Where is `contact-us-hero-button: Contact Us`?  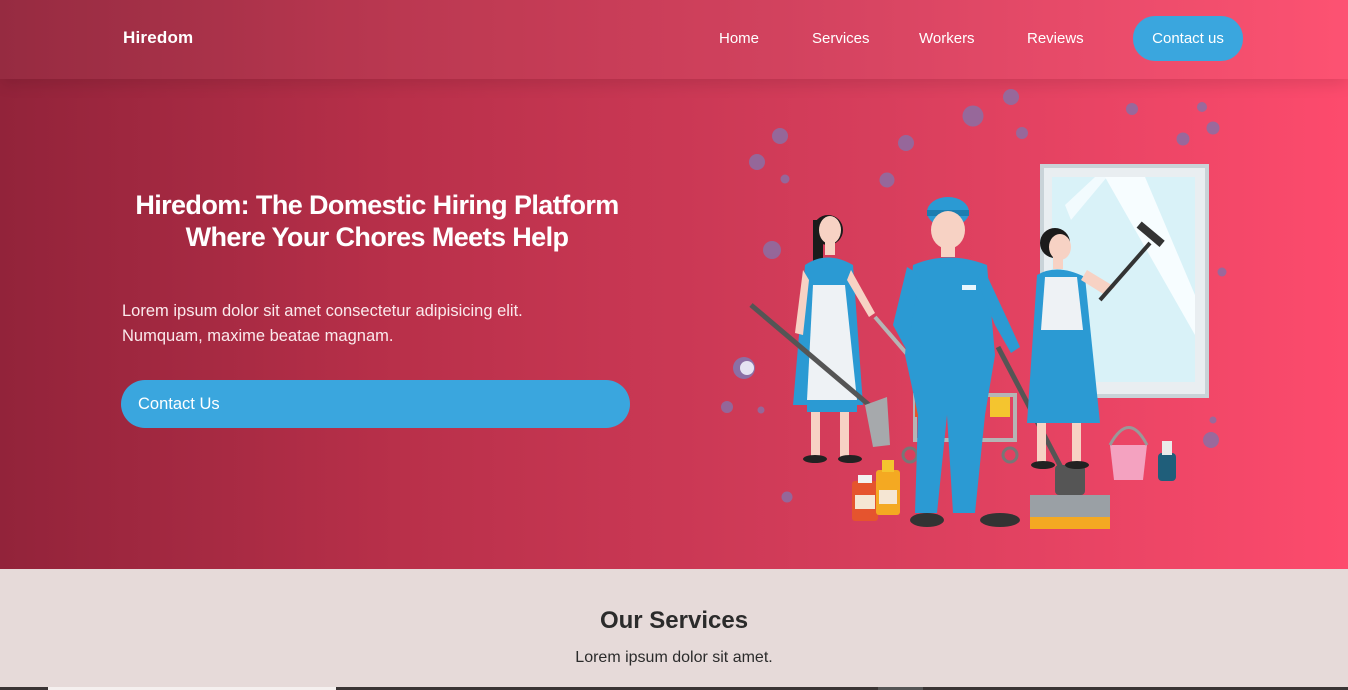
contact-us-hero-button: Contact Us is located at coordinates (375, 404).